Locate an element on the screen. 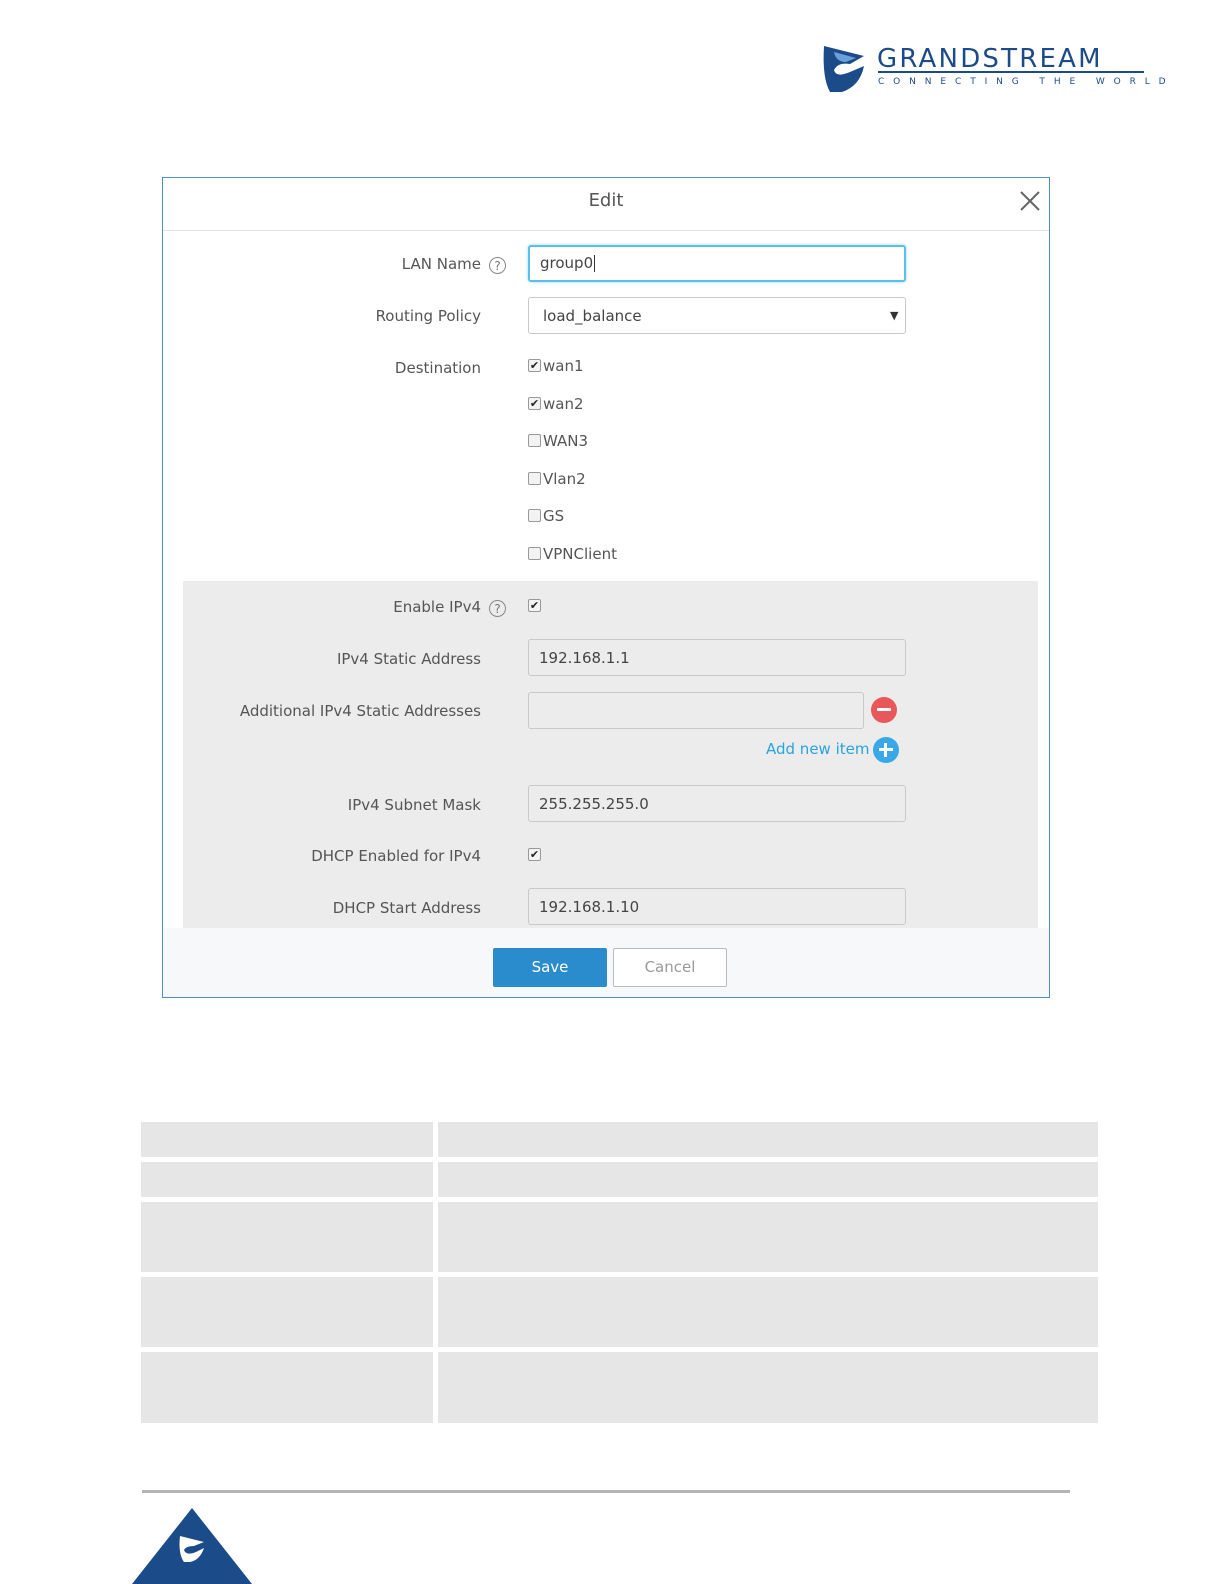 The width and height of the screenshot is (1224, 1584). dhcp-start-label: DHCP Start Address is located at coordinates (406, 908).